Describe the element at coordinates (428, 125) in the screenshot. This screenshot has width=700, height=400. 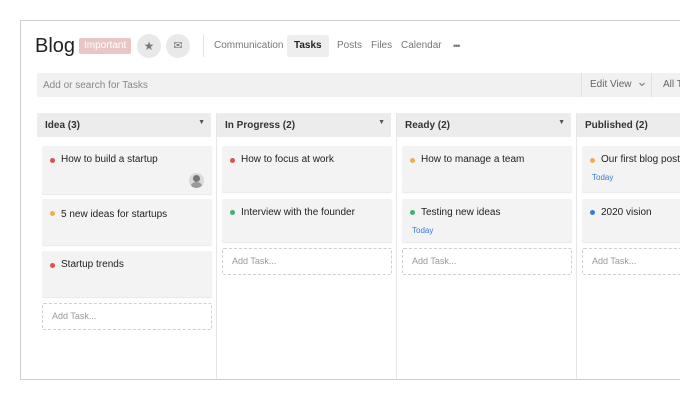
I see `column-title: Ready (2)` at that location.